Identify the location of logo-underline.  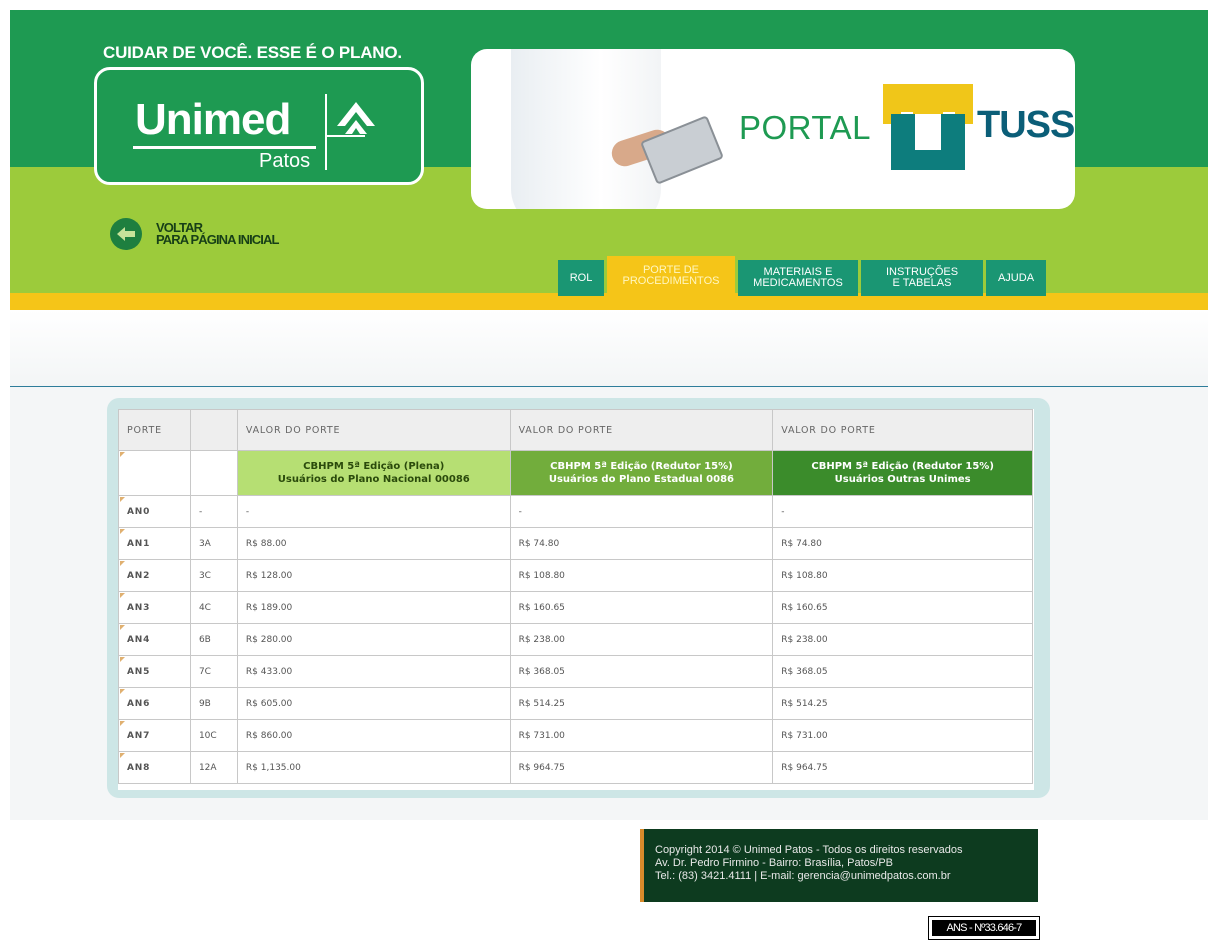
(224, 147).